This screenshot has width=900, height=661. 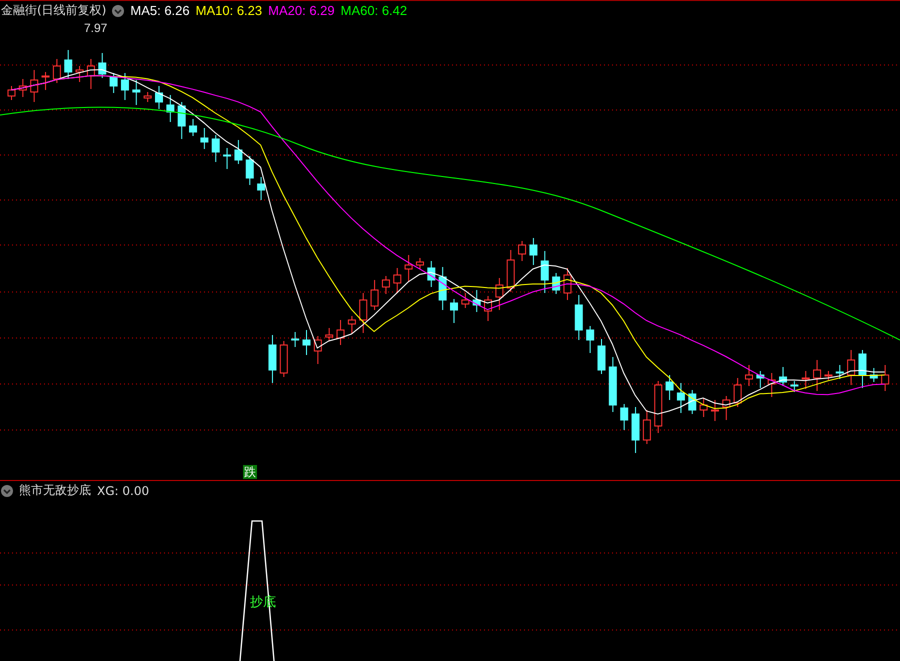 What do you see at coordinates (160, 10) in the screenshot?
I see `moving-average-reading: MA5: 6.26` at bounding box center [160, 10].